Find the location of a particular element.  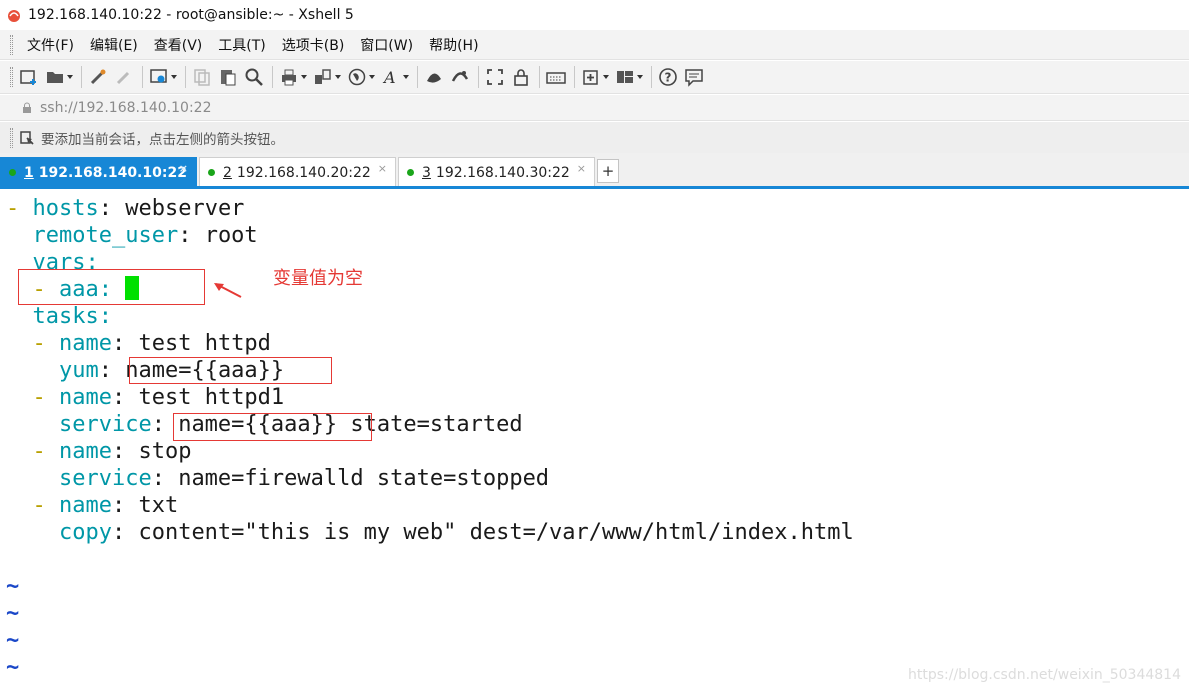

disconnect-icon is located at coordinates (123, 78).